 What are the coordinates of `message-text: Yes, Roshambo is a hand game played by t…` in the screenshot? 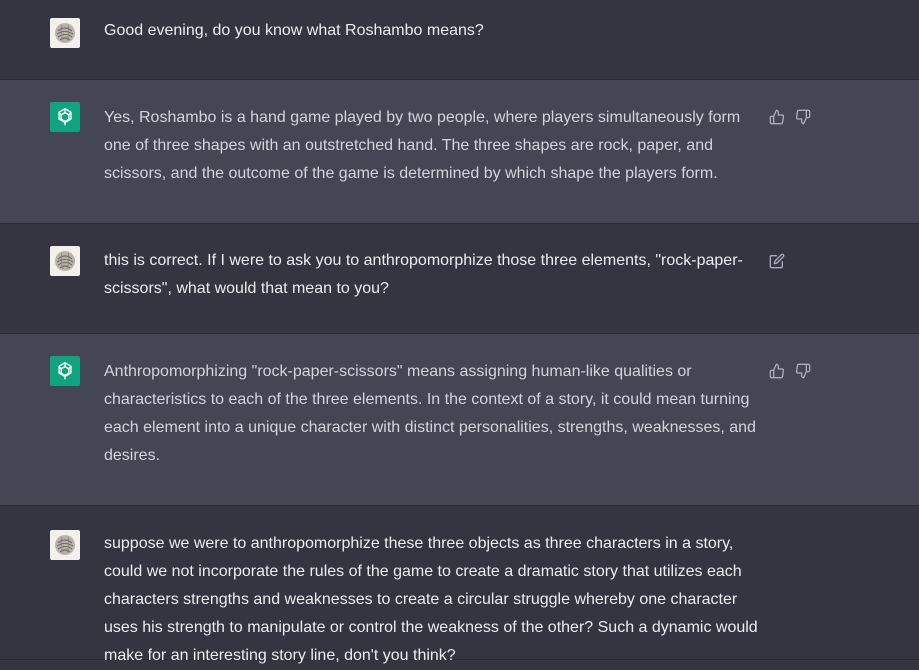 It's located at (422, 145).